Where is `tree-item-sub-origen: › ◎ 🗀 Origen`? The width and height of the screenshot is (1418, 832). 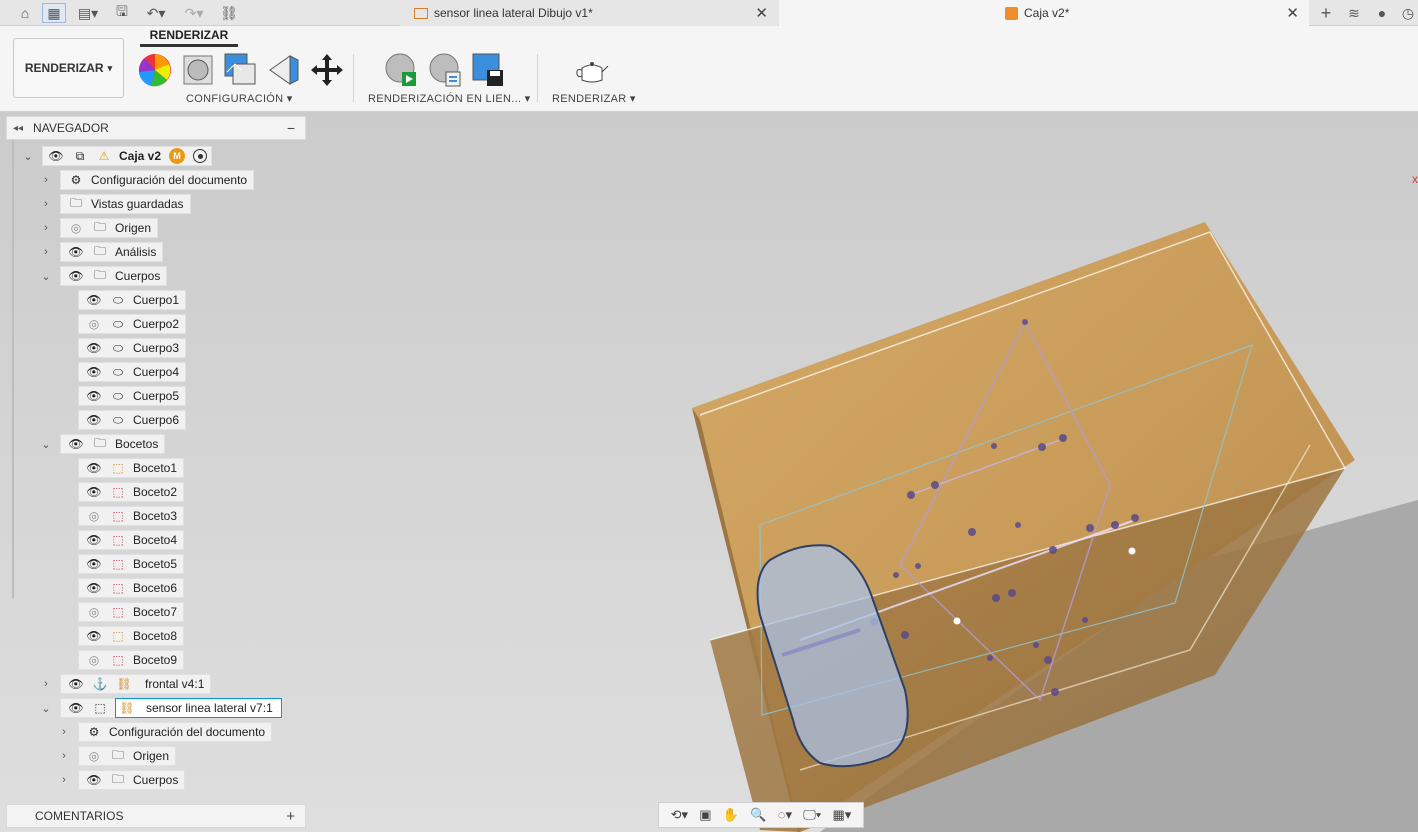
tree-item-sub-origen: › ◎ 🗀 Origen is located at coordinates (117, 756).